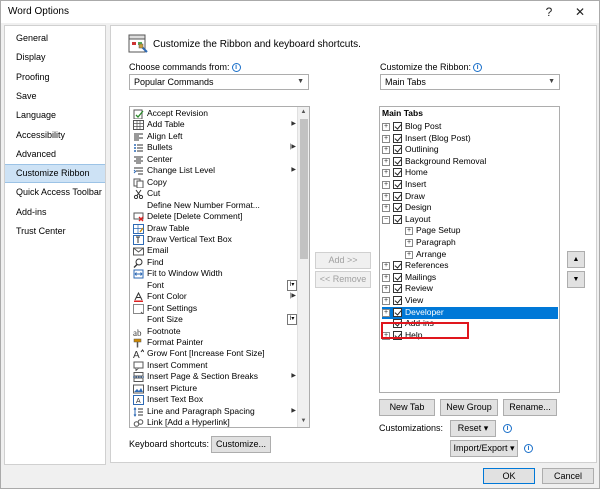 This screenshot has height=489, width=600. Describe the element at coordinates (214, 217) in the screenshot. I see `command-item: Delete [Delete Comment]` at that location.